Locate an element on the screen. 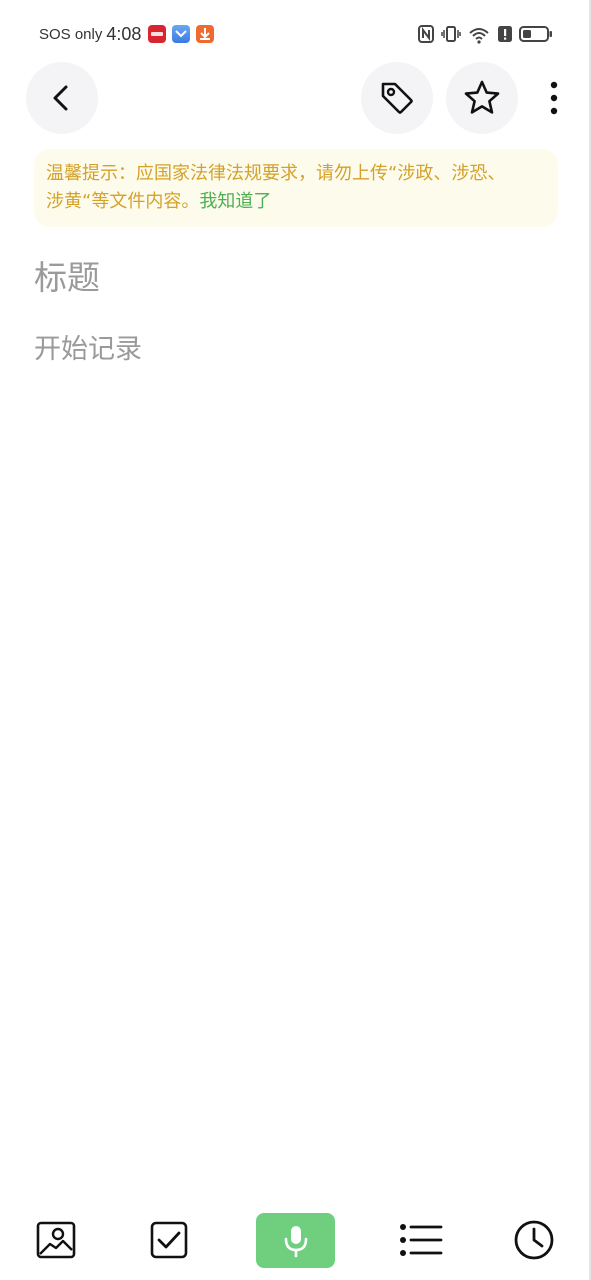 Image resolution: width=591 pixels, height=1280 pixels. more-button is located at coordinates (554, 98).